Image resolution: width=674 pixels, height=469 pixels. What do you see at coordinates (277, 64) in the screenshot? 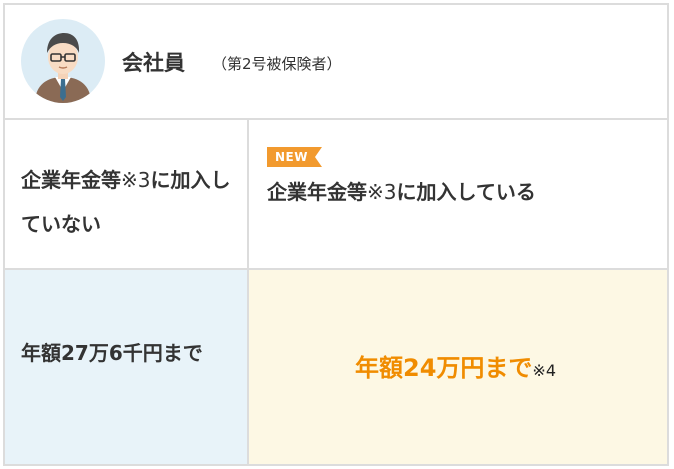
I see `page-subtitle: （第2号被保険者）` at bounding box center [277, 64].